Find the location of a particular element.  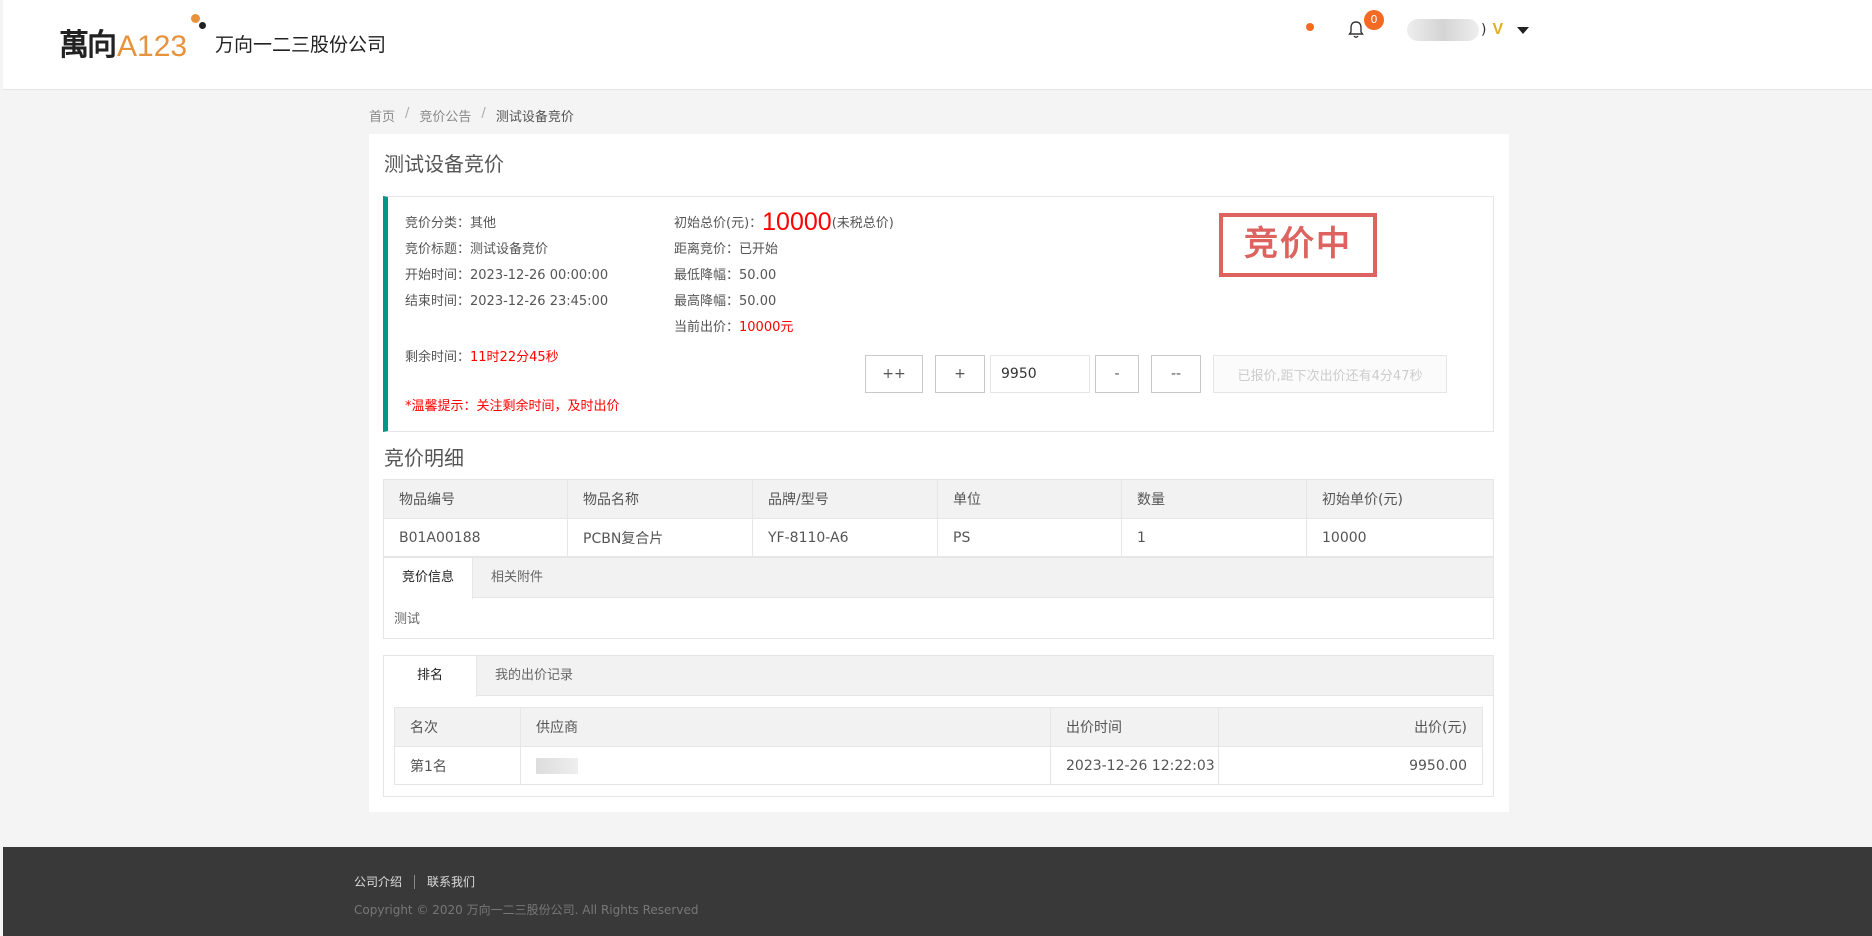

submit-bid-button: 已报价,距下次出价还有4分47秒 is located at coordinates (1330, 374).